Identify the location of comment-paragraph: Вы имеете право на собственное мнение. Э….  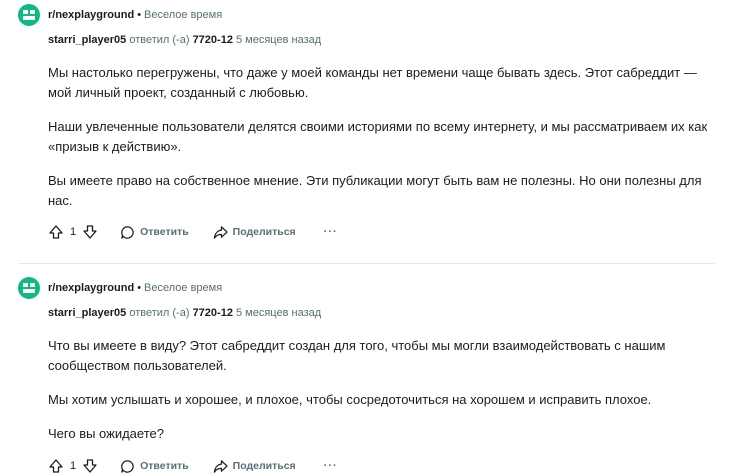
(375, 190).